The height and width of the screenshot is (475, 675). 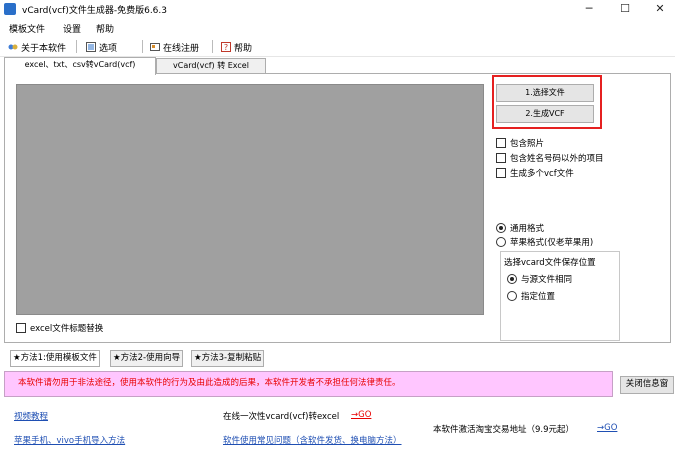 What do you see at coordinates (228, 358) in the screenshot?
I see `tab-method-3: ★方法3-复制粘贴` at bounding box center [228, 358].